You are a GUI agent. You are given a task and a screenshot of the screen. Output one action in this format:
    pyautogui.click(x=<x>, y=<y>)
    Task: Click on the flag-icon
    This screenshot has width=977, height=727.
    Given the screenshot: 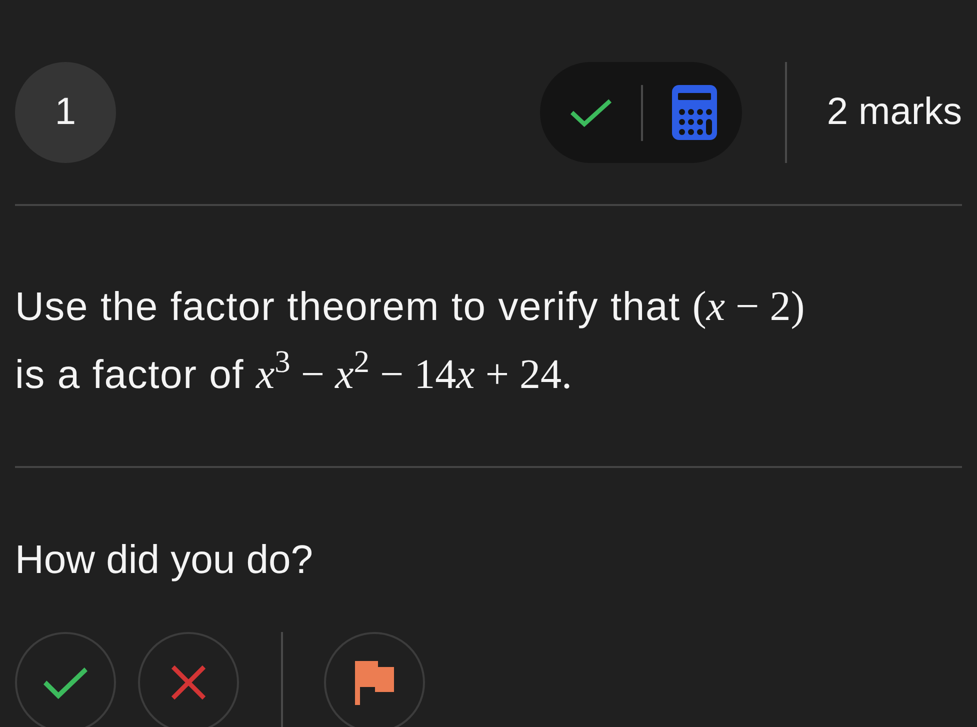 What is the action you would take?
    pyautogui.click(x=374, y=682)
    